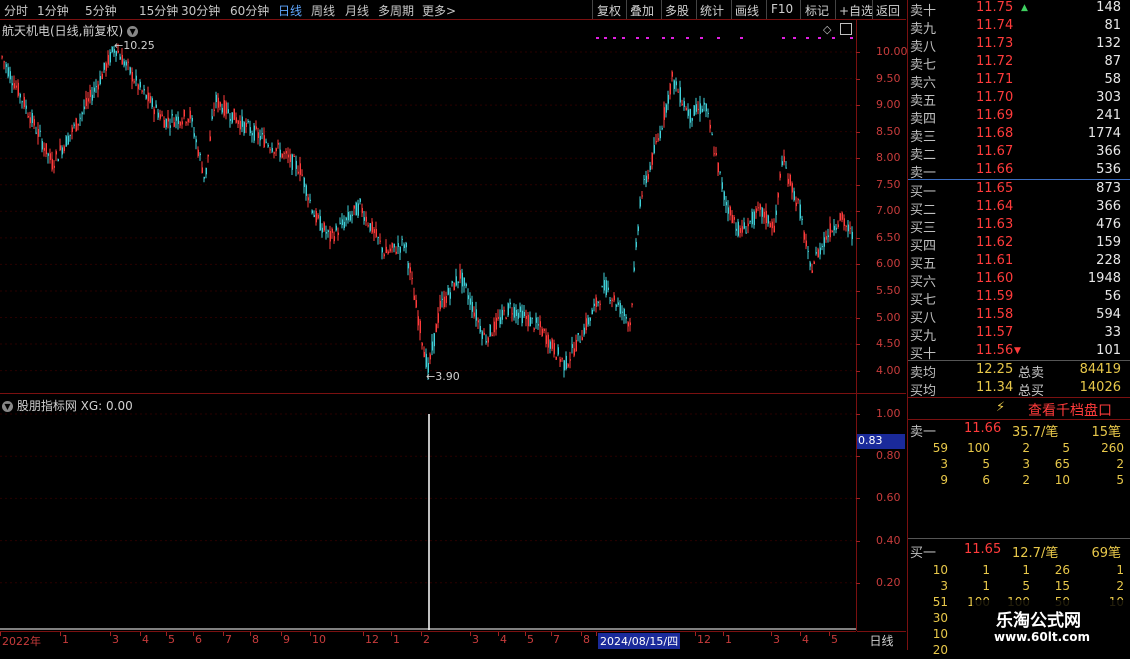  What do you see at coordinates (923, 137) in the screenshot?
I see `ask-label: 卖三` at bounding box center [923, 137].